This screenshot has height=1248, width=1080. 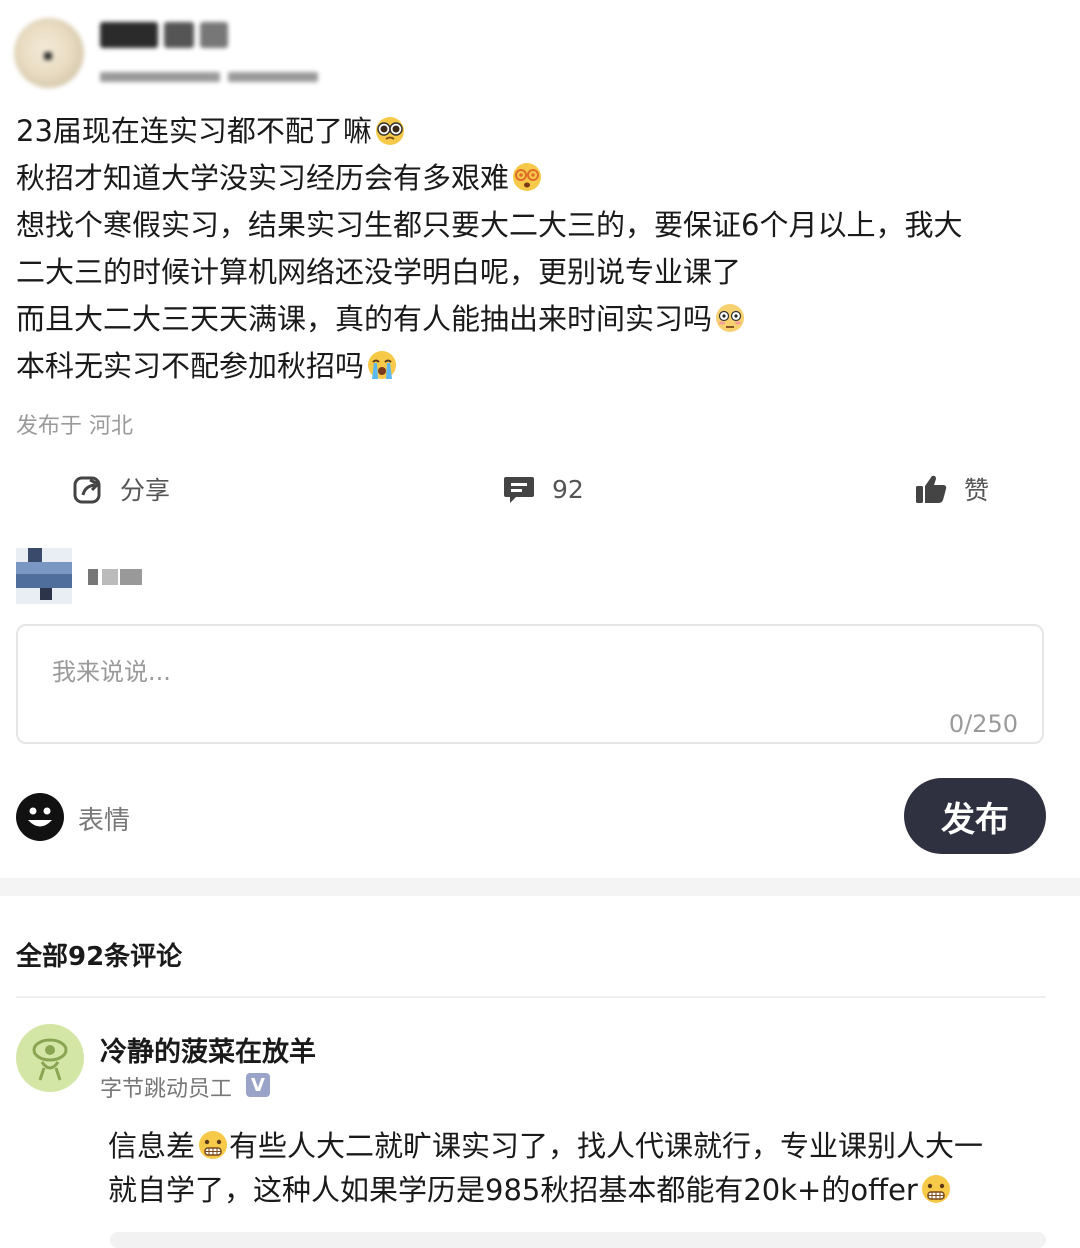 I want to click on comment-icon, so click(x=519, y=490).